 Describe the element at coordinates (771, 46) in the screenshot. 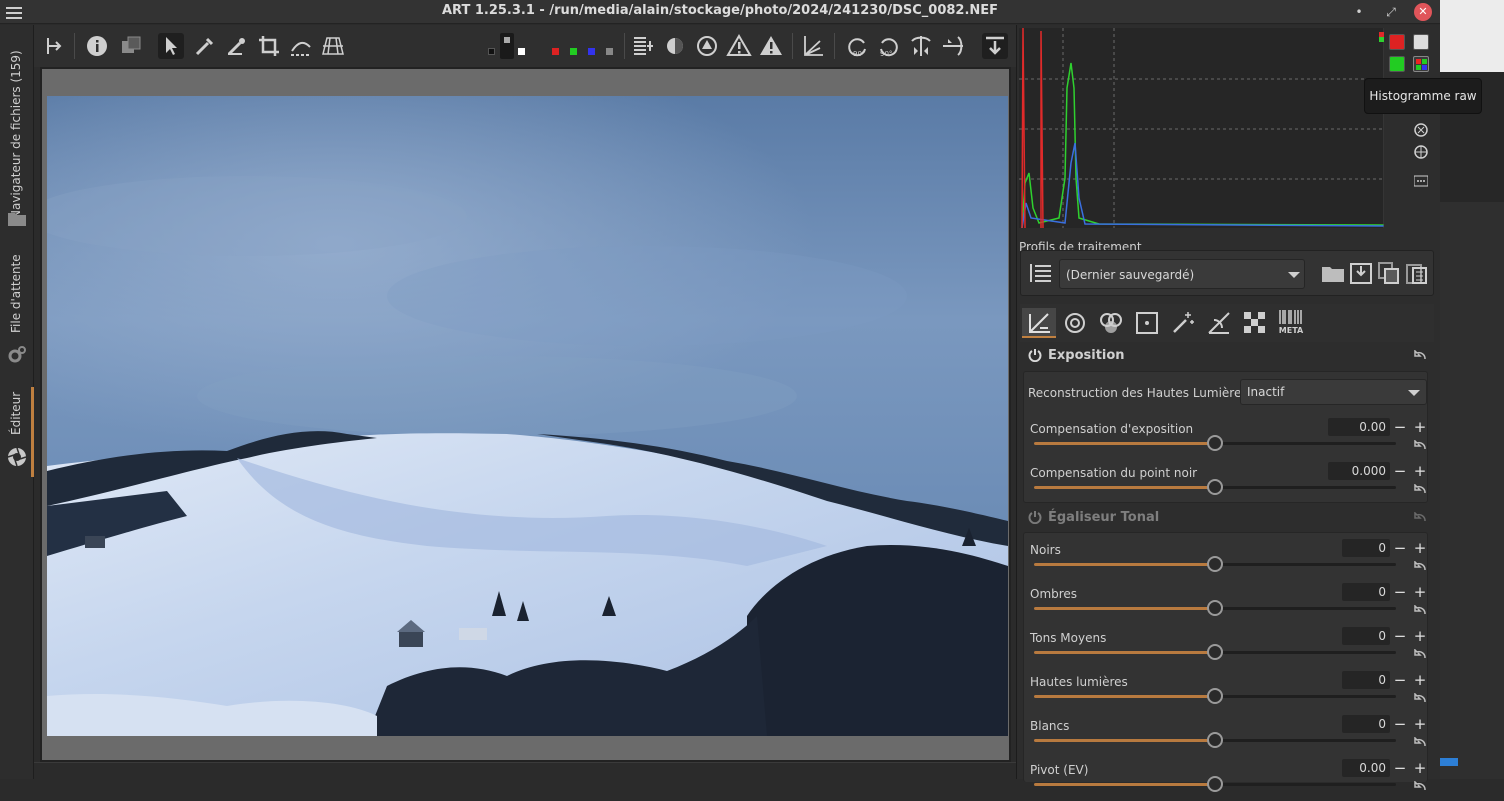

I see `highlight-clipping-icon` at that location.